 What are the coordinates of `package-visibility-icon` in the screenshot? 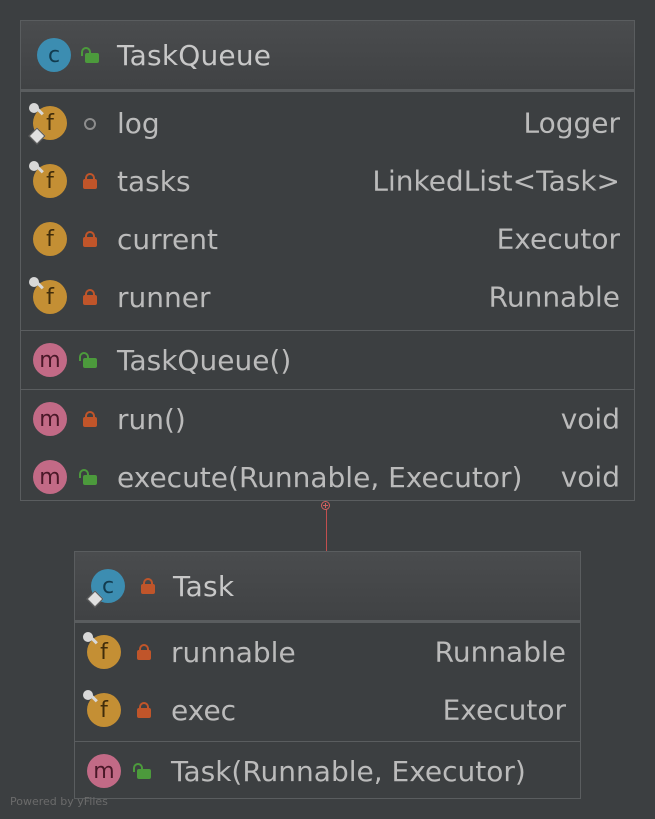 It's located at (90, 123).